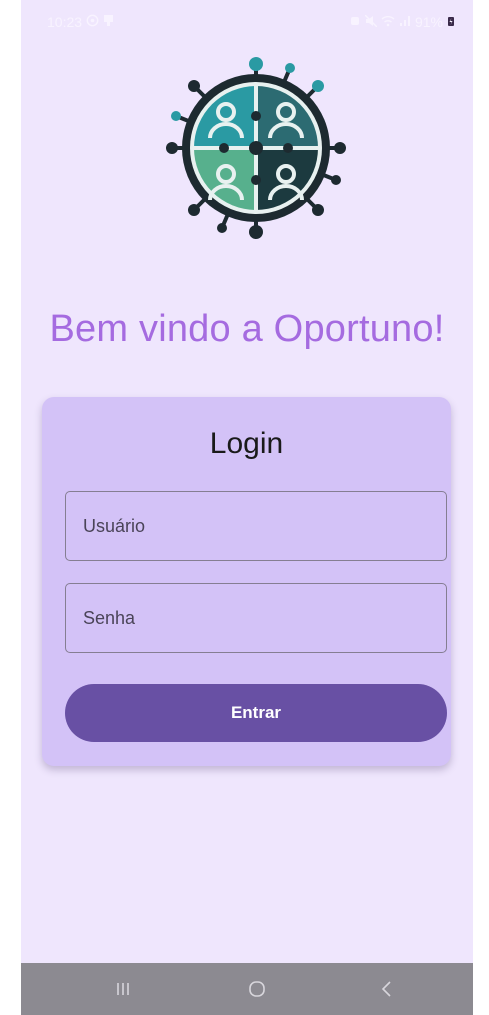 This screenshot has height=1015, width=489. Describe the element at coordinates (256, 148) in the screenshot. I see `oportuno-logo` at that location.